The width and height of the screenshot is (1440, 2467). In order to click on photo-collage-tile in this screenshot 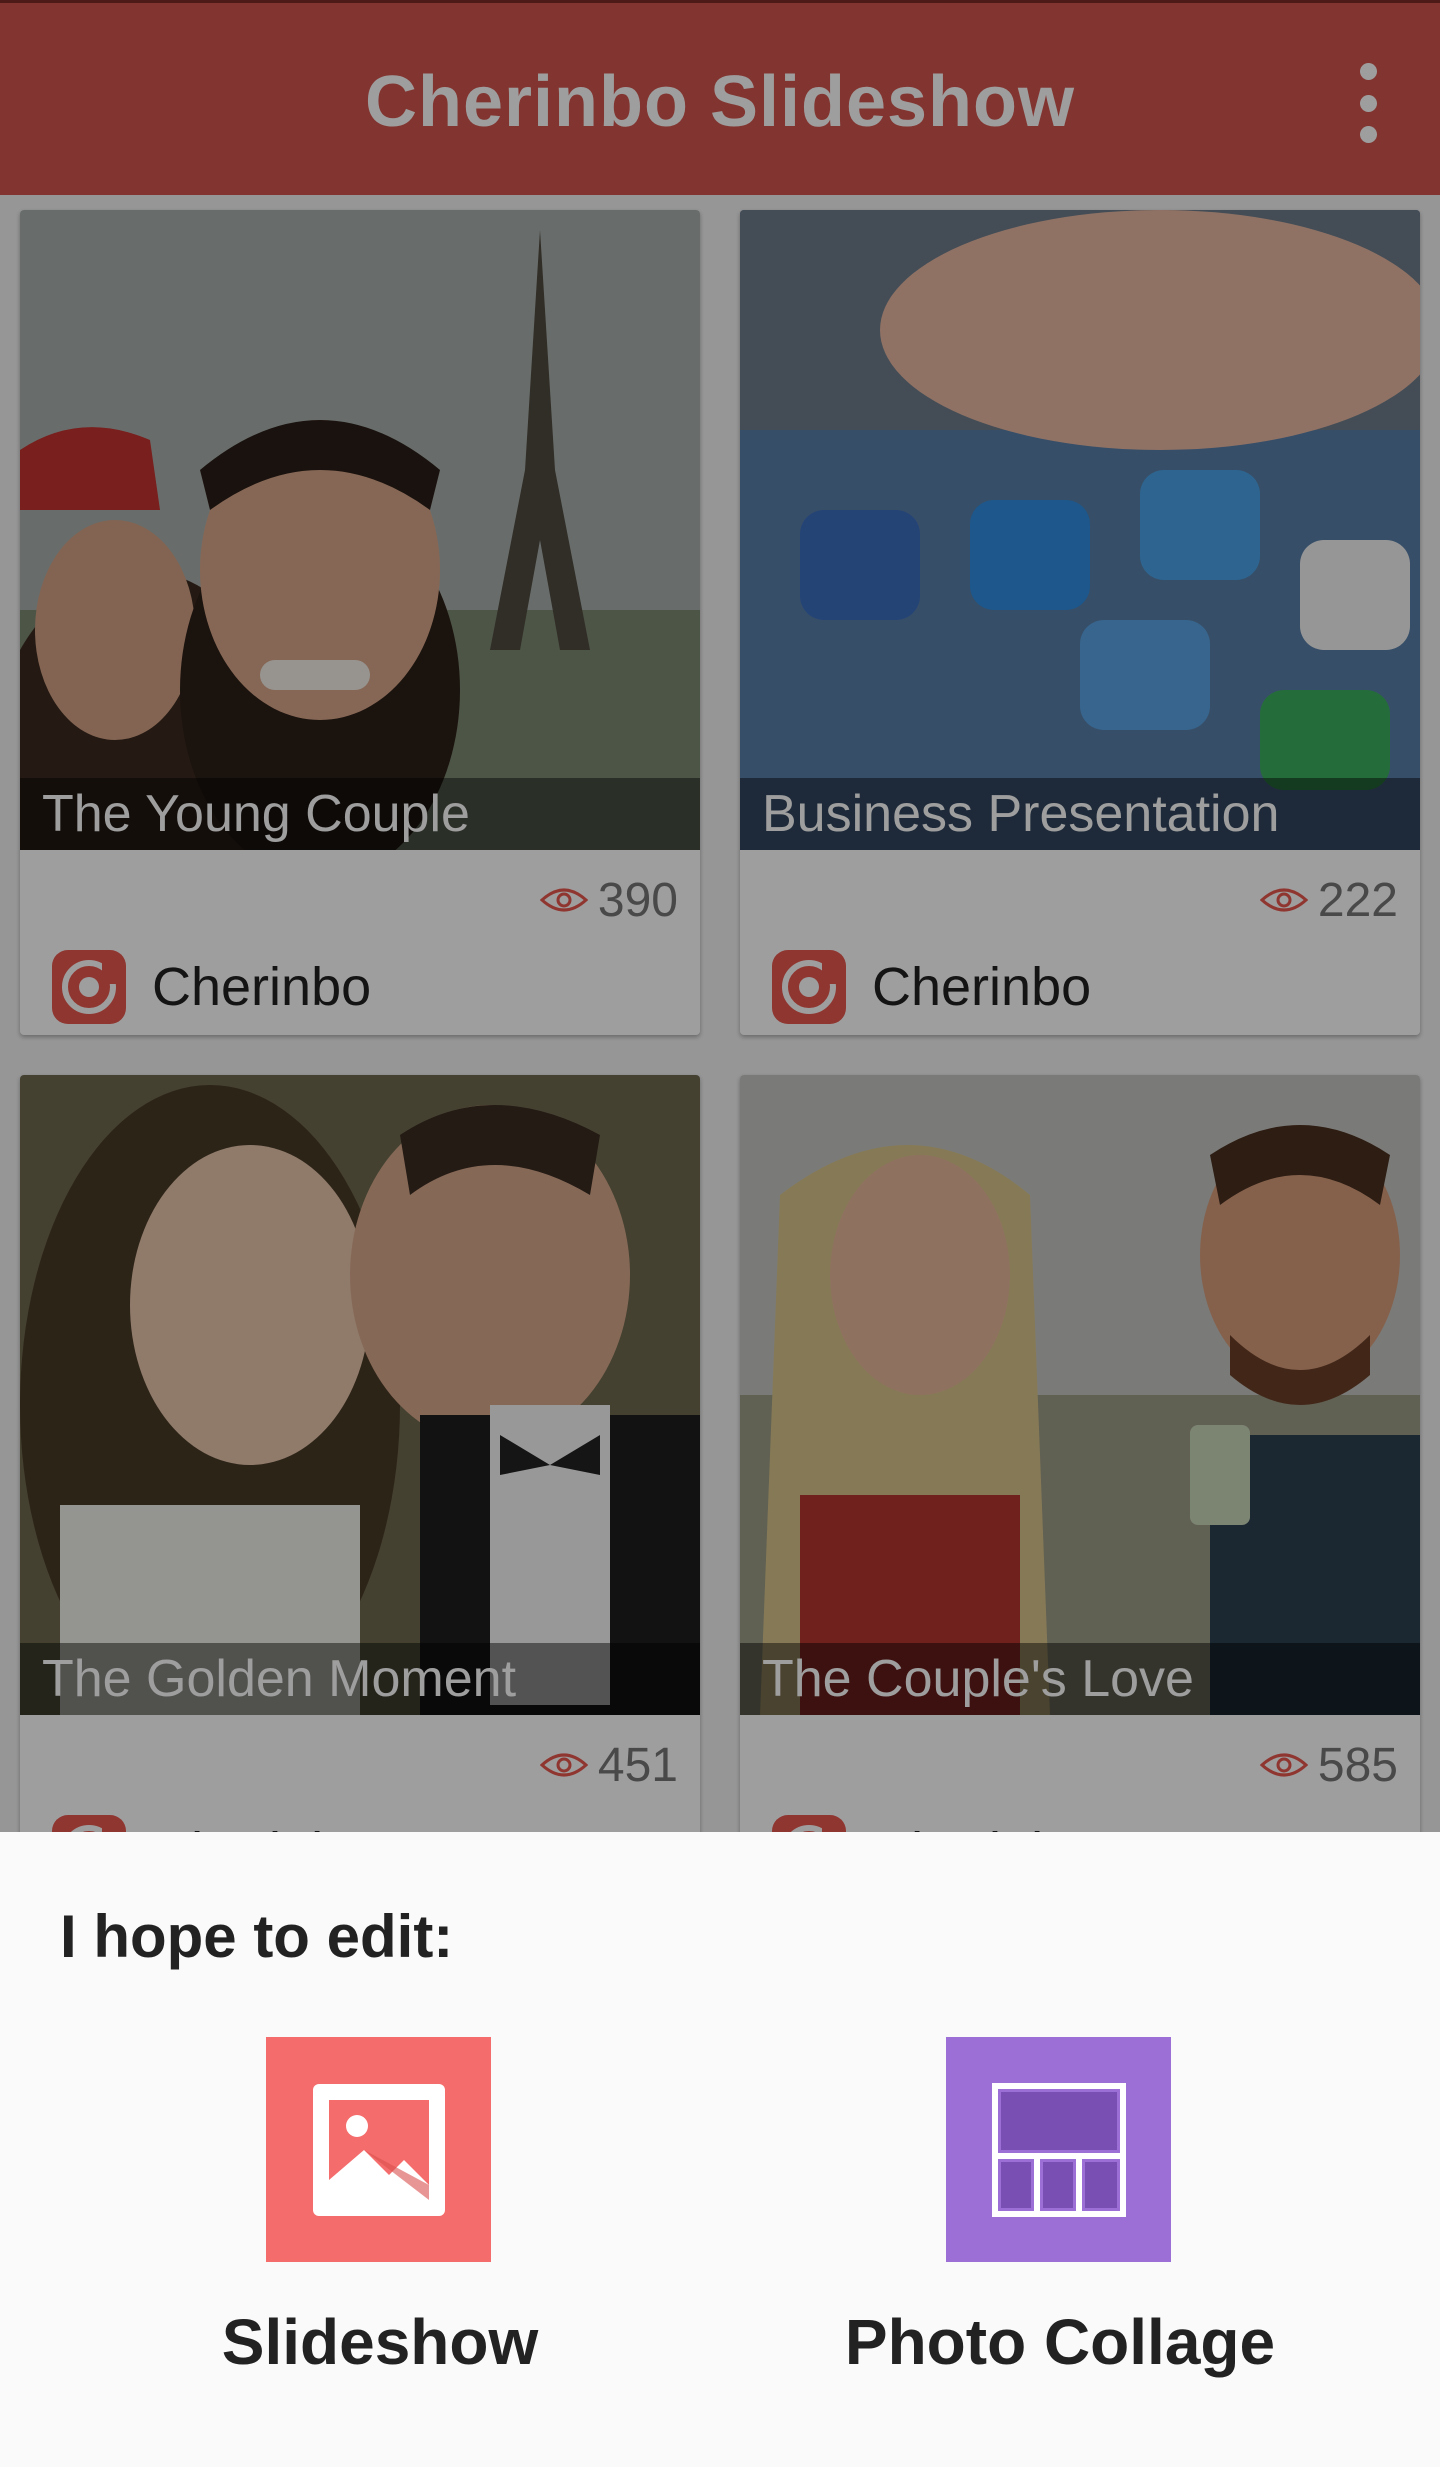, I will do `click(1058, 2149)`.